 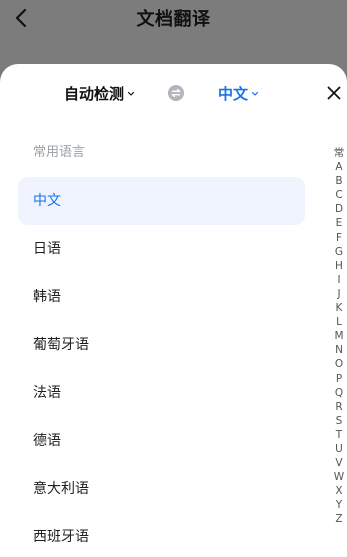 I want to click on language-item-german: 德语, so click(x=161, y=441).